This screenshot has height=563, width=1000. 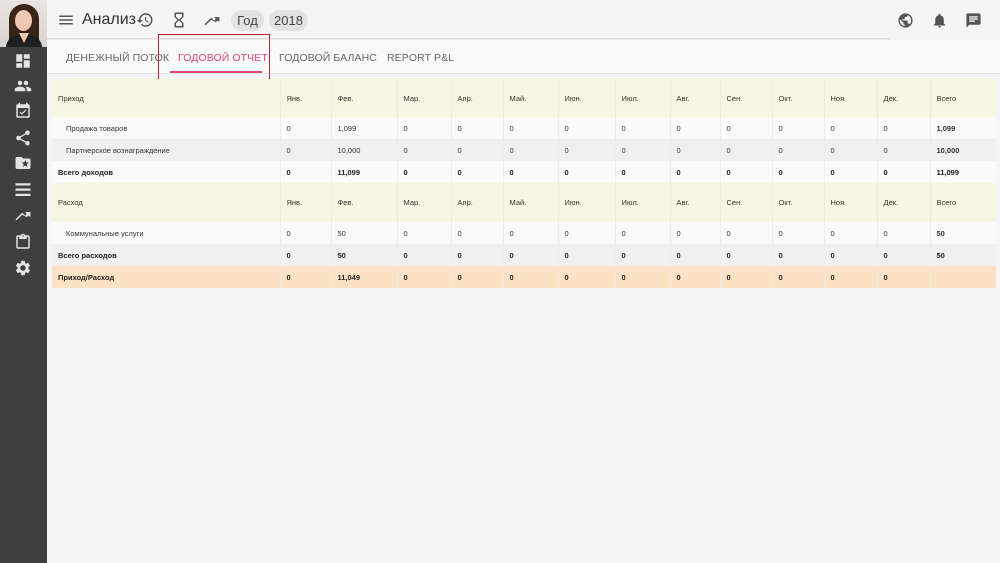 I want to click on share-icon, so click(x=23, y=138).